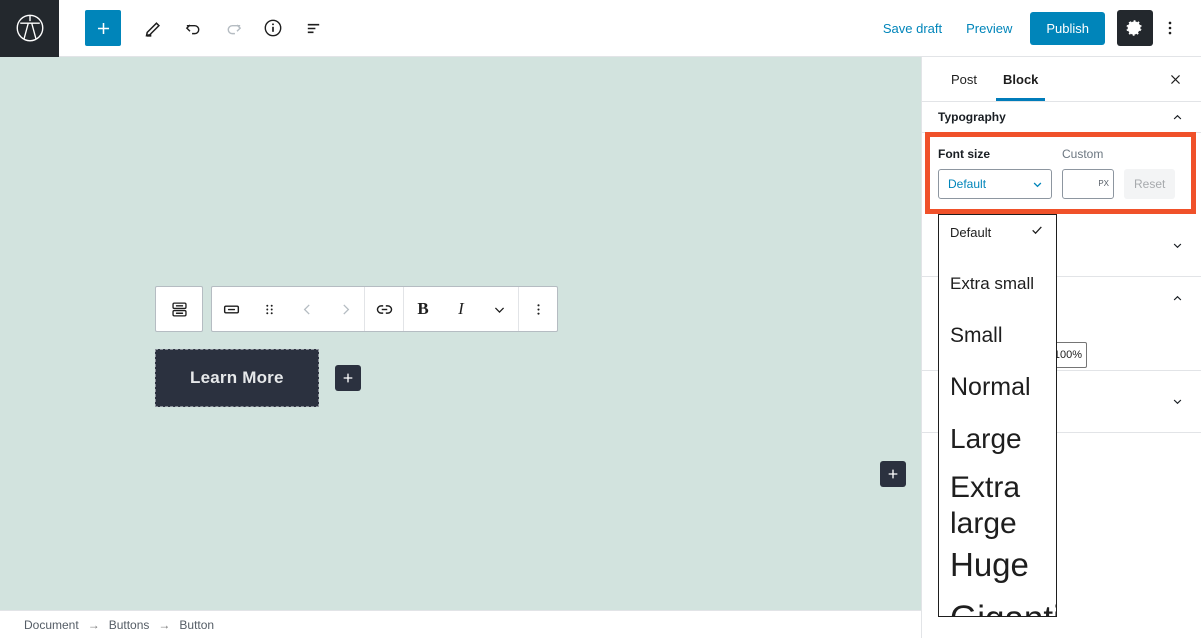  I want to click on custom-font-size-field: Custom px, so click(1088, 173).